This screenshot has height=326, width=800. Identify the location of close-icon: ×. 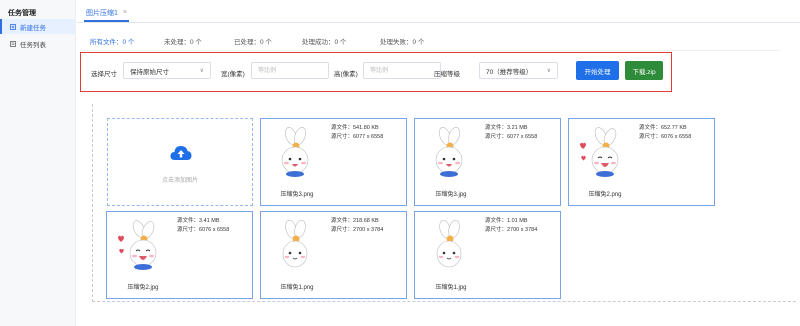
(125, 12).